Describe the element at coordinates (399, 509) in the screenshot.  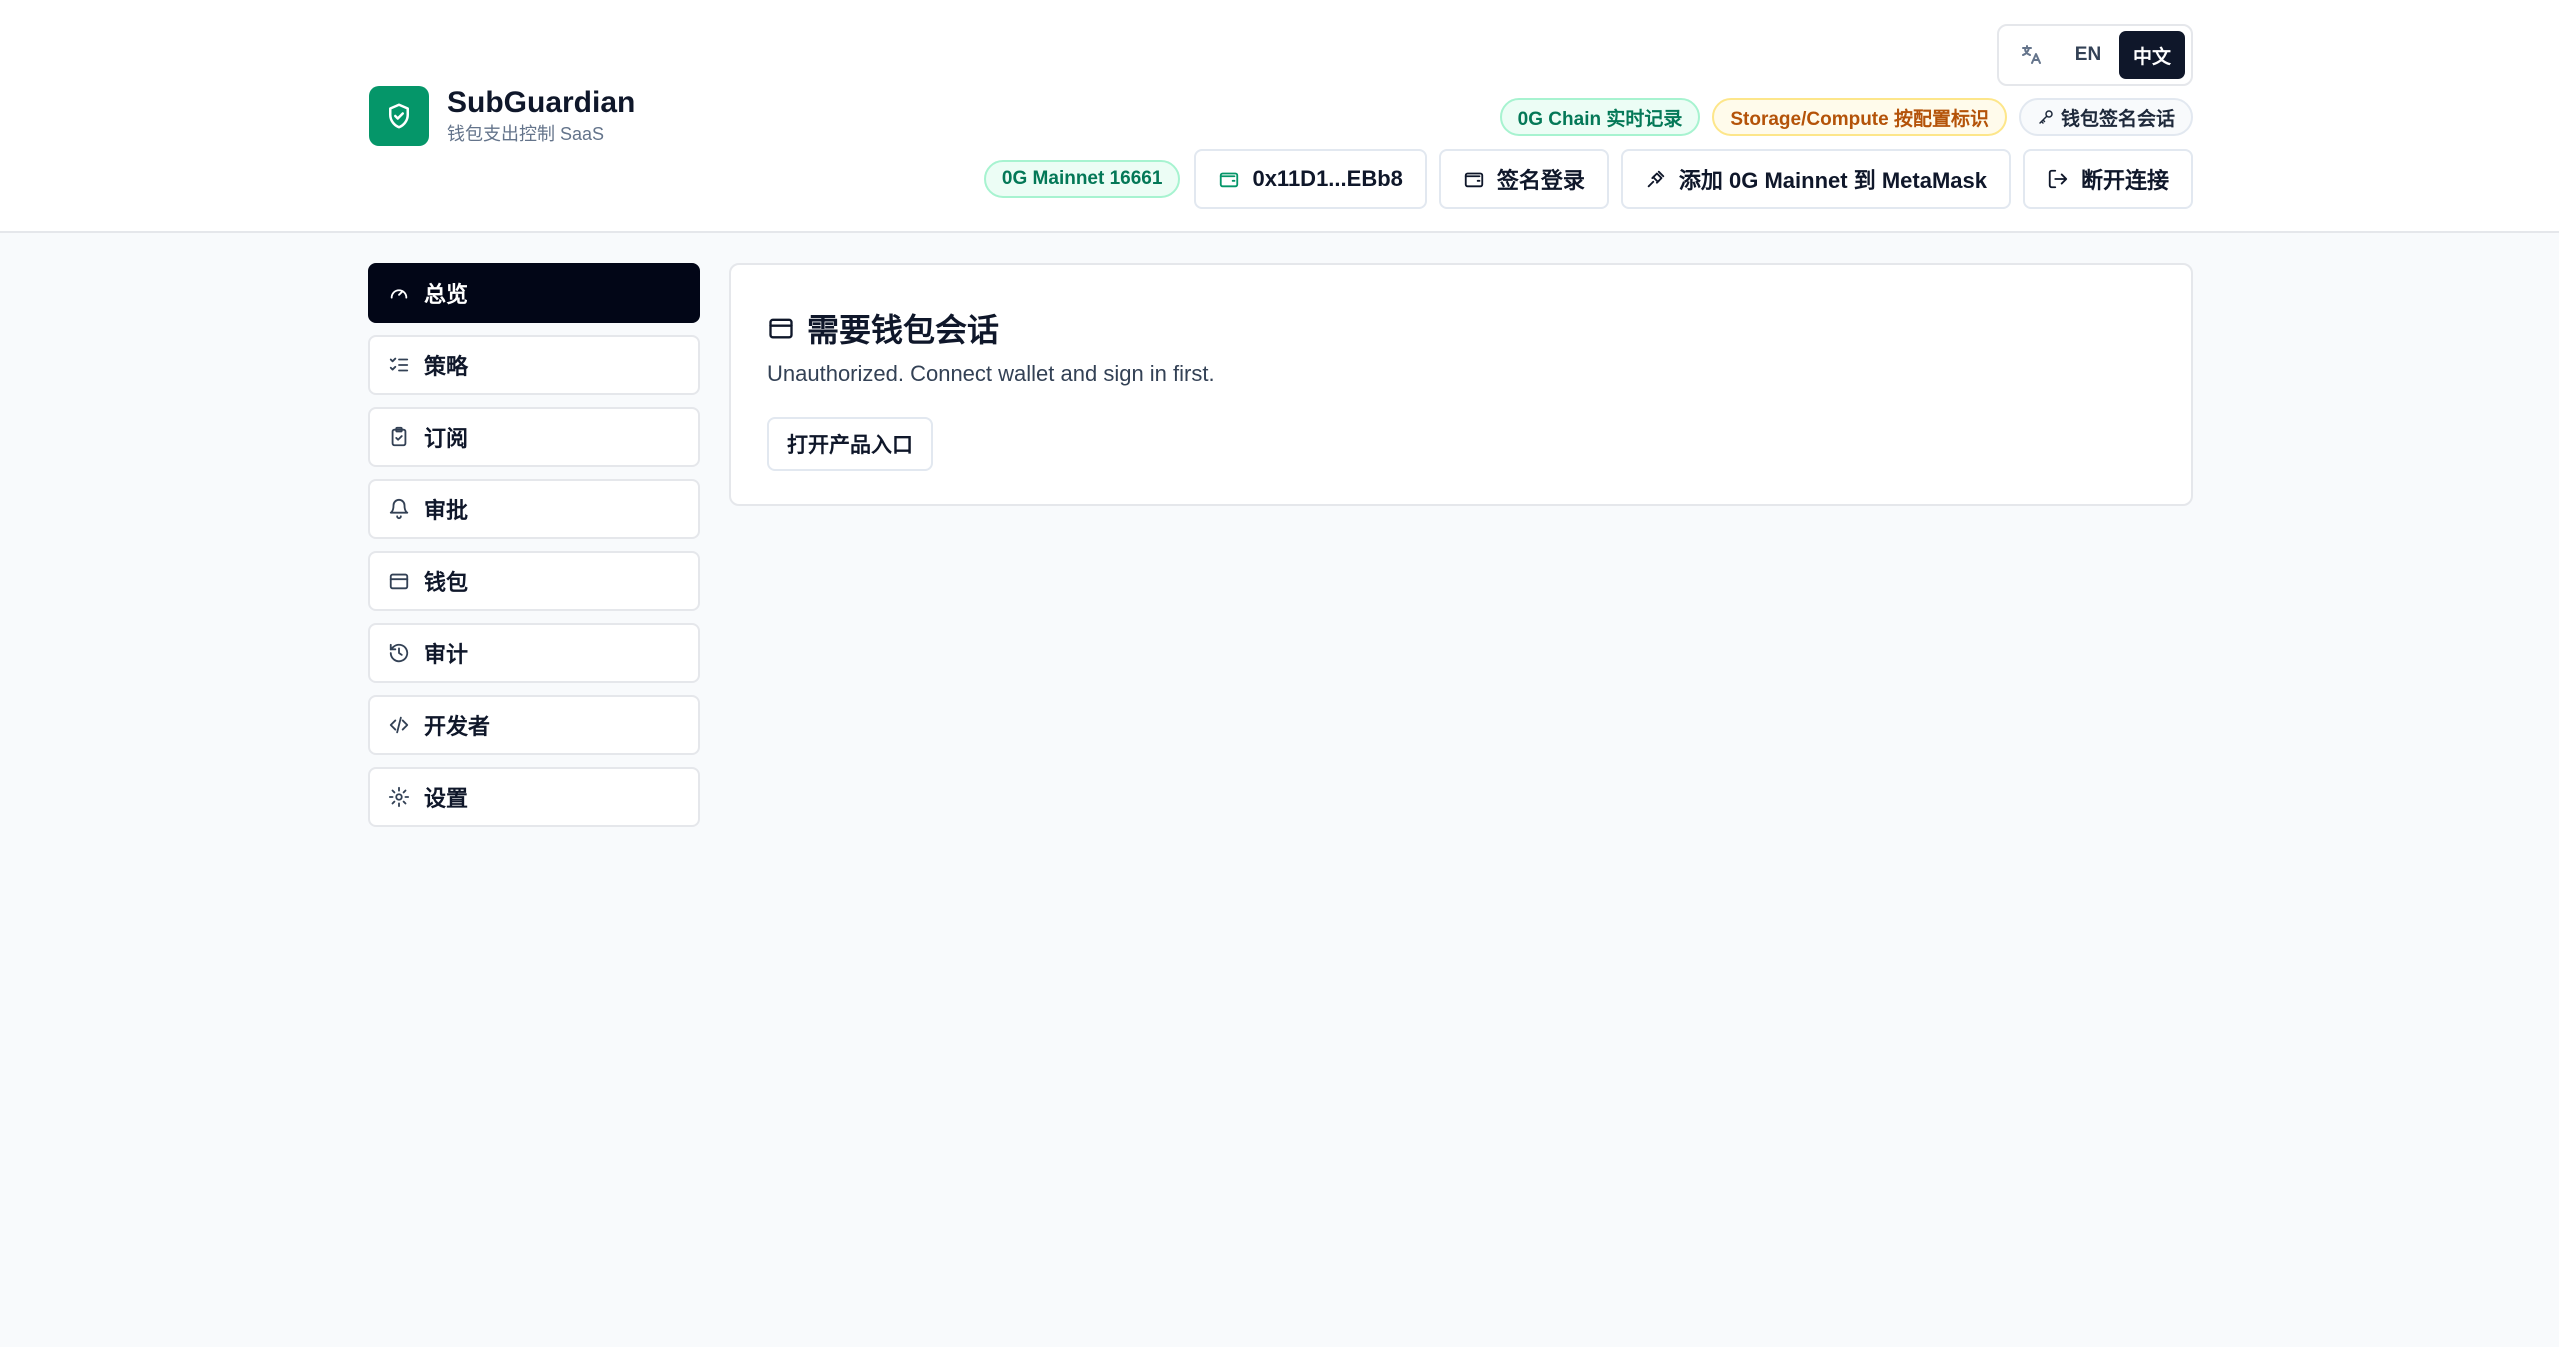
I see `bell-icon` at that location.